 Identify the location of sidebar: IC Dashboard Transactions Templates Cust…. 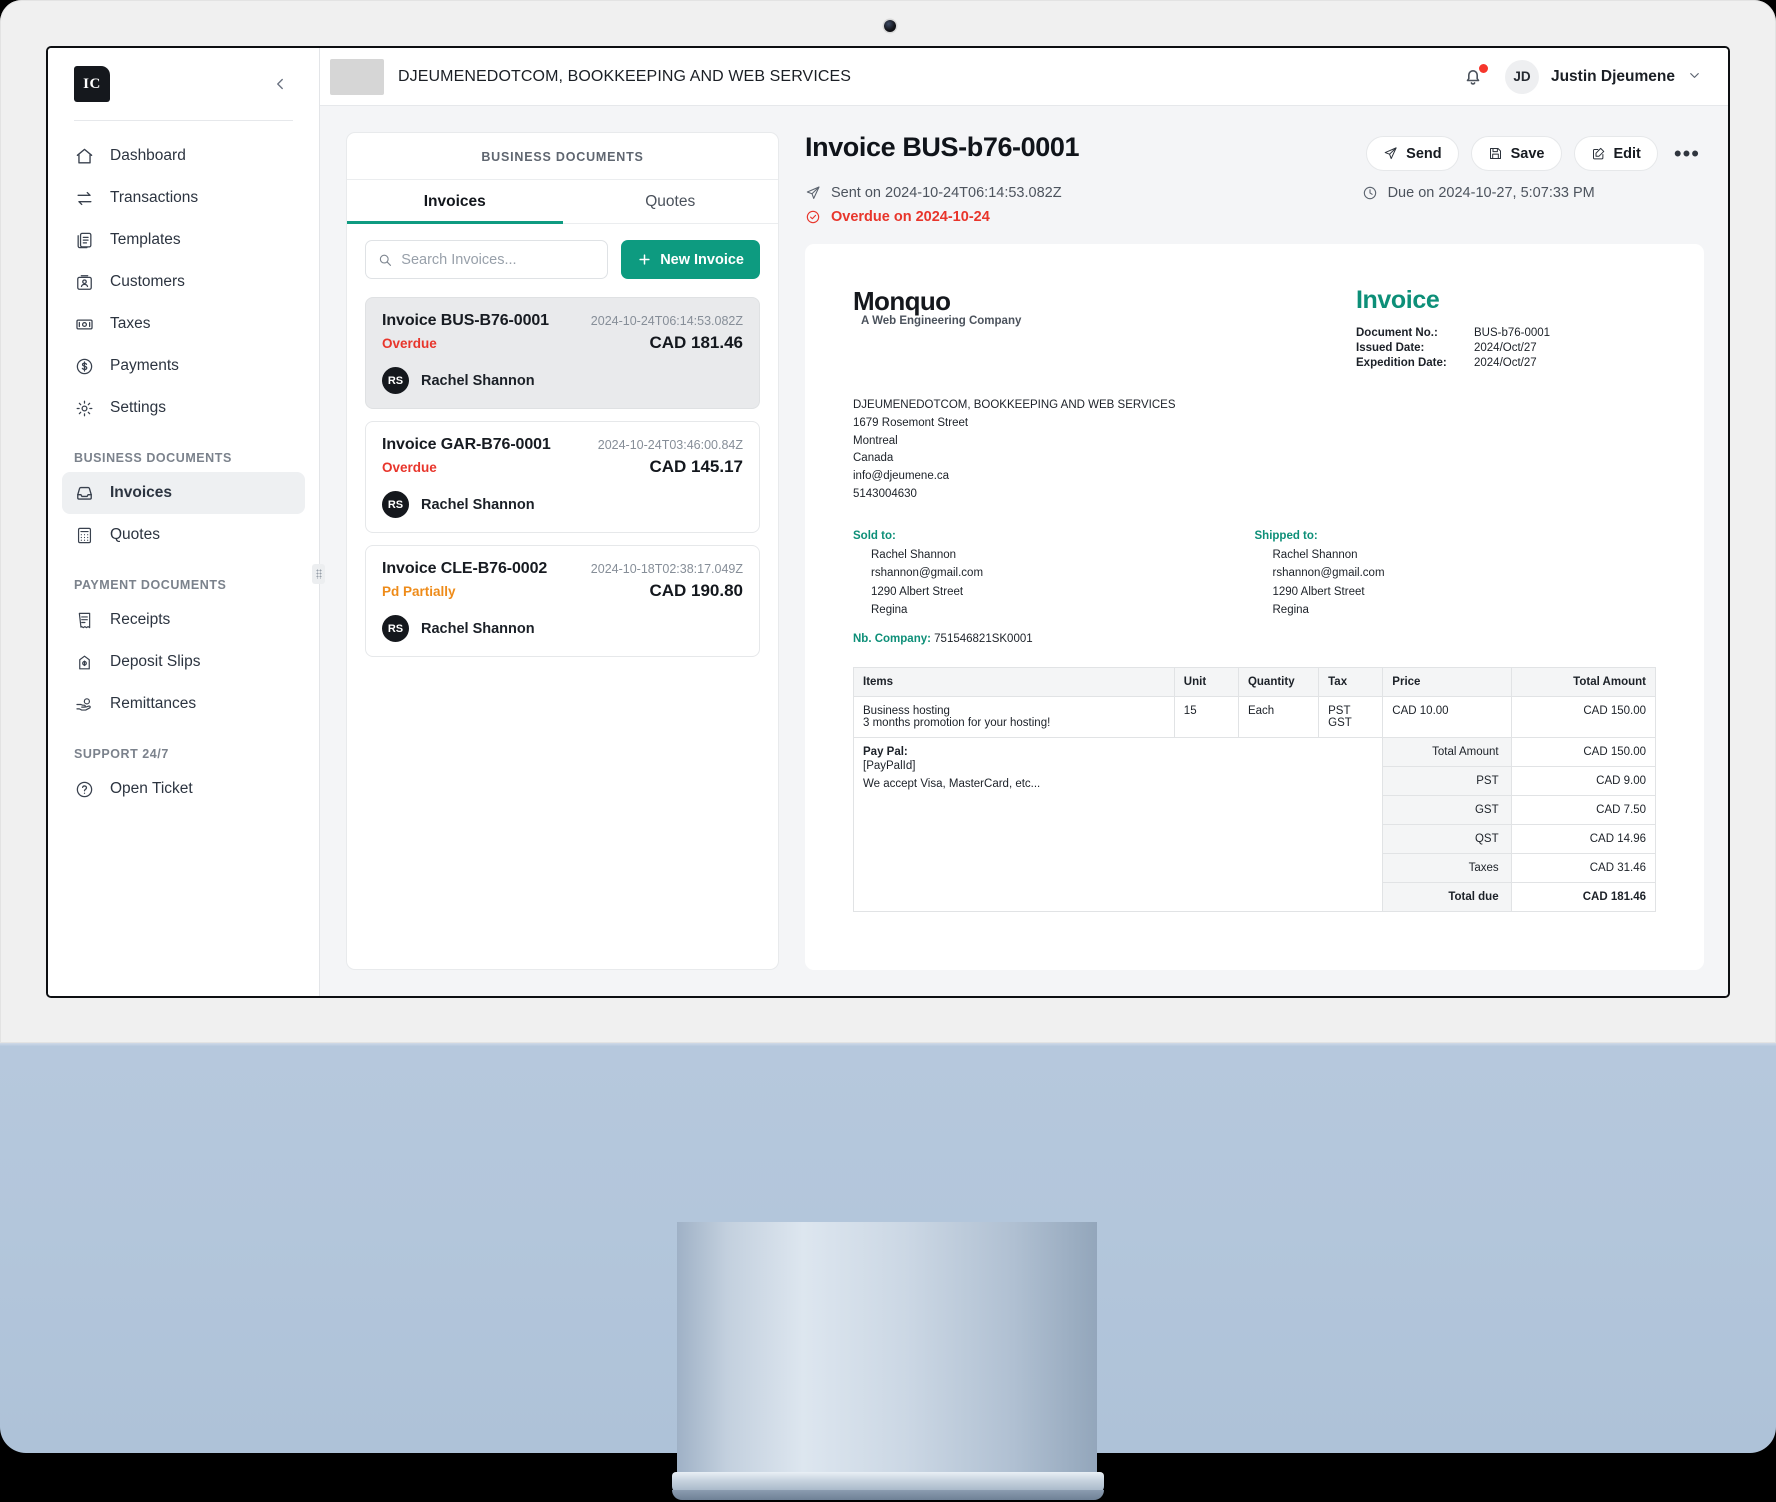
(186, 522).